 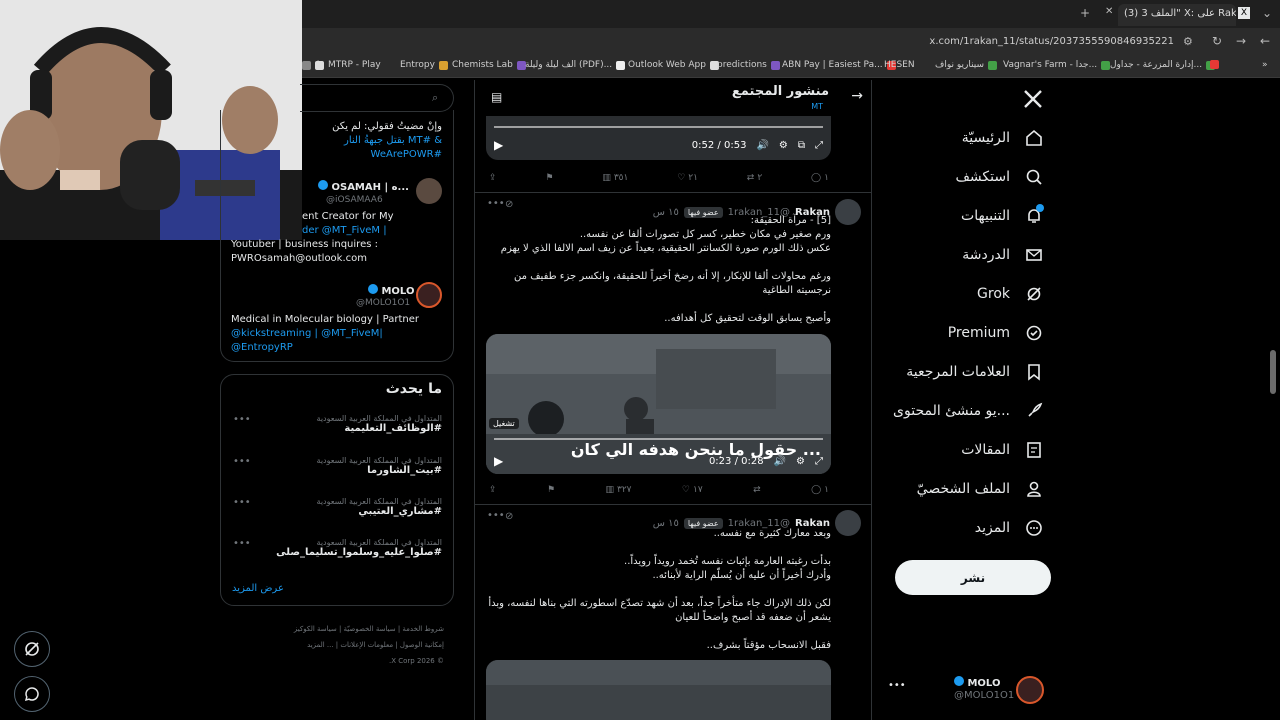 I want to click on close-tab-icon: ✕, so click(x=1109, y=11).